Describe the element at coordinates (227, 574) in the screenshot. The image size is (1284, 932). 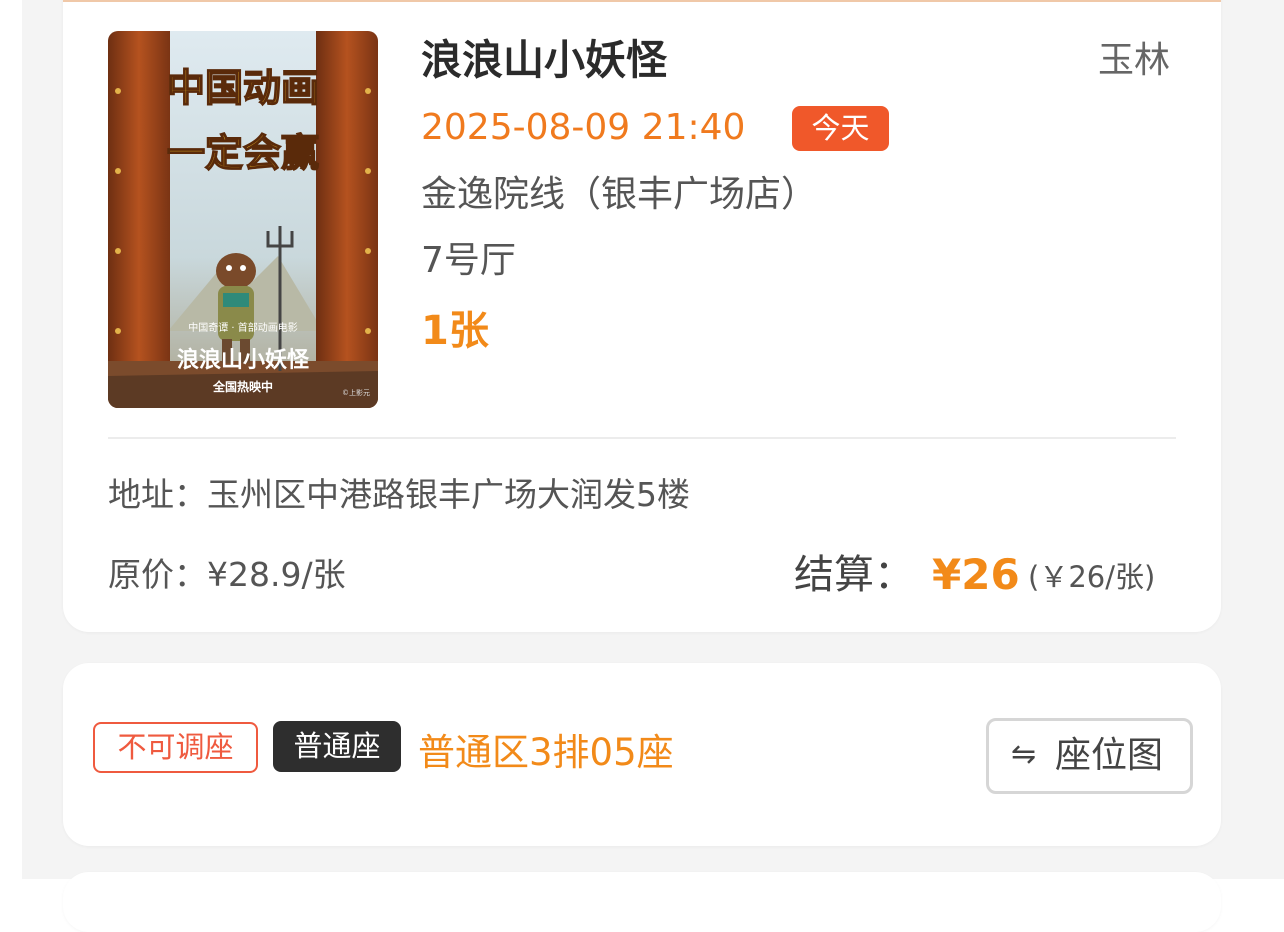
I see `original-price: 原价：¥28.9/张` at that location.